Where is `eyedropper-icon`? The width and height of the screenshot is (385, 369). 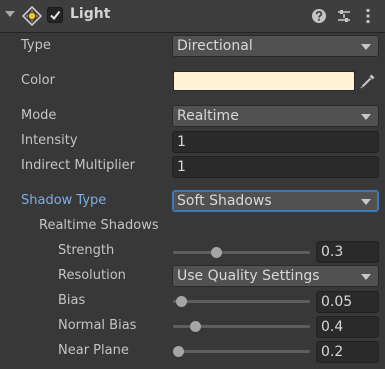 eyedropper-icon is located at coordinates (368, 81).